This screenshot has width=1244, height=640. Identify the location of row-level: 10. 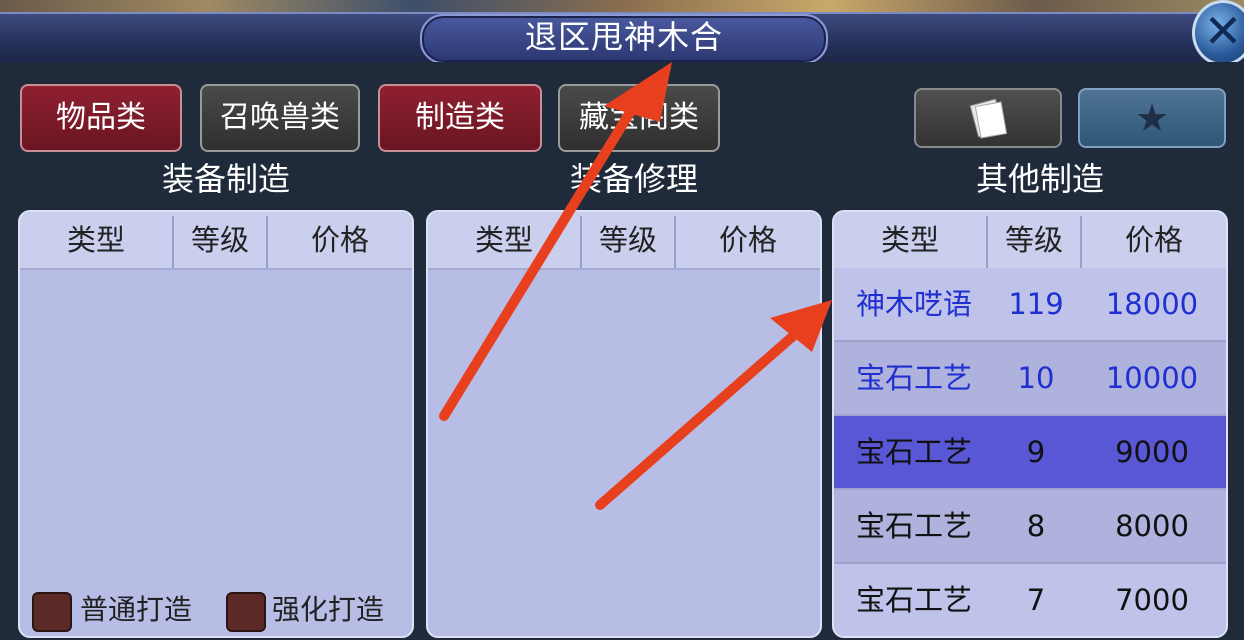
(1036, 378).